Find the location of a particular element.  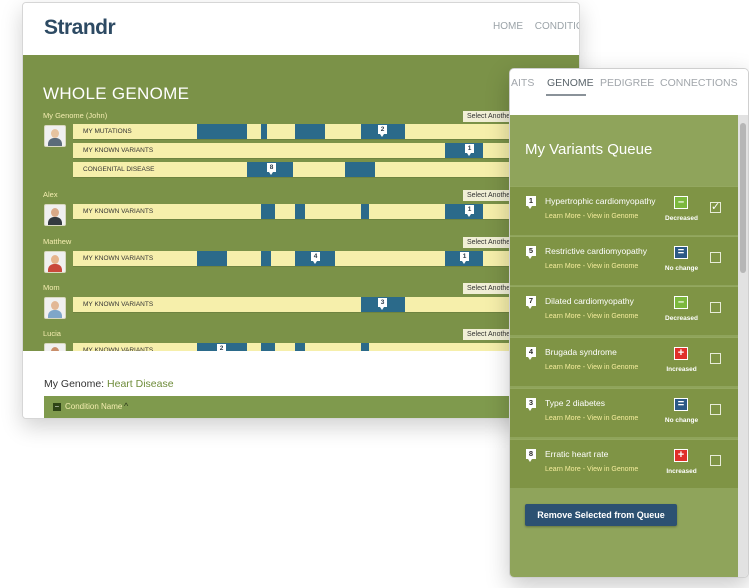

remove-selected-button: Remove Selected from Queue is located at coordinates (601, 515).